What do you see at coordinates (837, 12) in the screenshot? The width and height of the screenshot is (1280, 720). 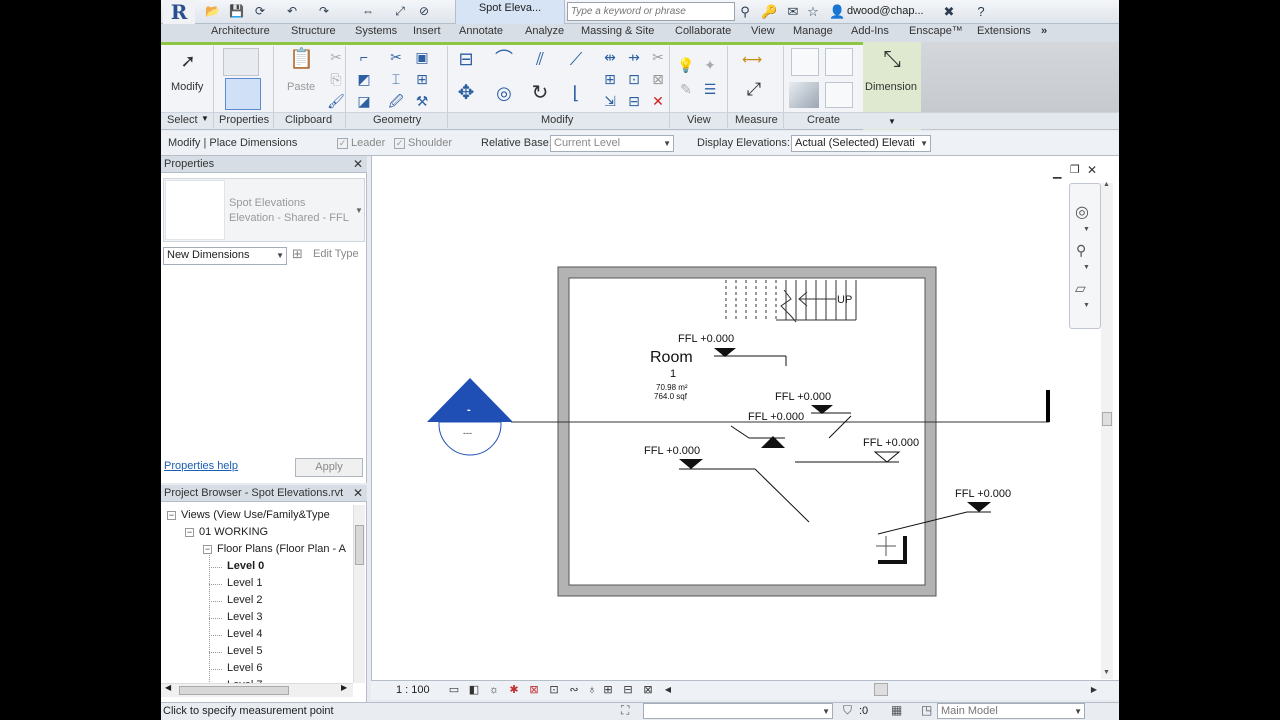 I see `user-icon: 👤` at bounding box center [837, 12].